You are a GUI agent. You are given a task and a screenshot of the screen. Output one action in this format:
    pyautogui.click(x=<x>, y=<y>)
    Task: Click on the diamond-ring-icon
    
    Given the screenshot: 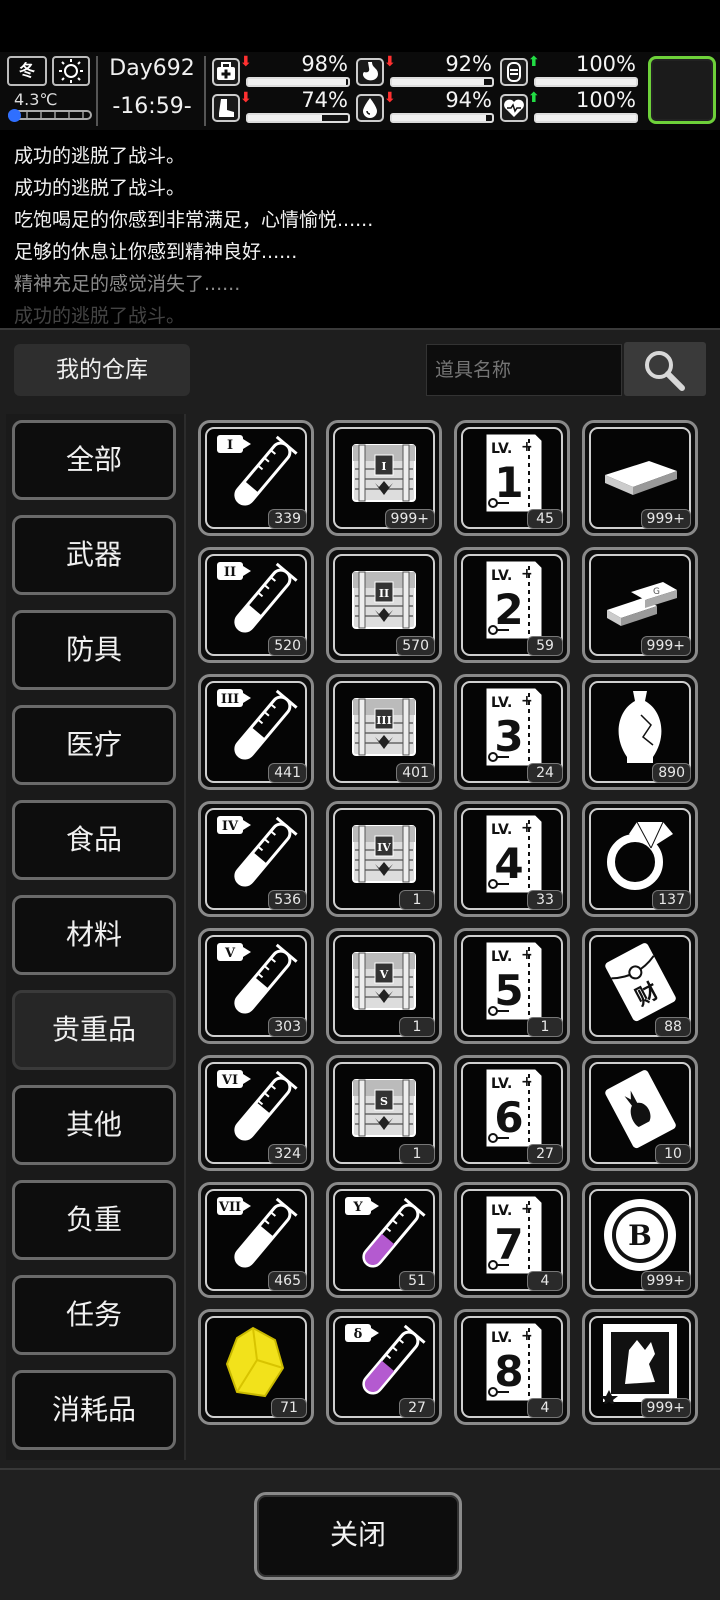 What is the action you would take?
    pyautogui.click(x=640, y=855)
    